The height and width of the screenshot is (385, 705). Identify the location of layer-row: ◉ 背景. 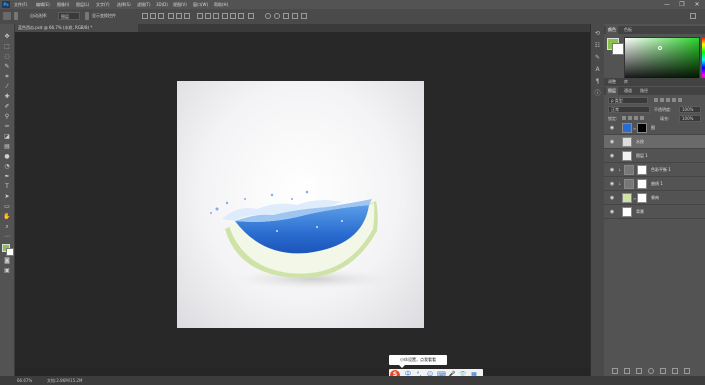
(654, 212).